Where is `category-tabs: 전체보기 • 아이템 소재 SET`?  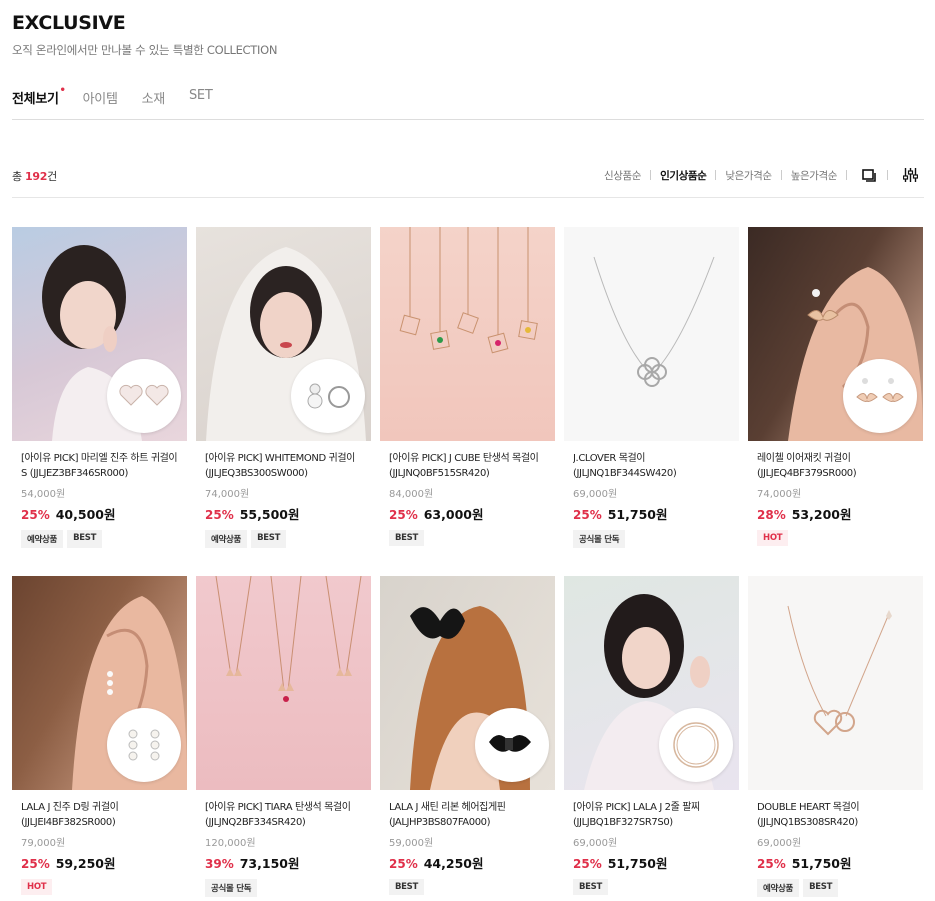
category-tabs: 전체보기 • 아이템 소재 SET is located at coordinates (124, 96).